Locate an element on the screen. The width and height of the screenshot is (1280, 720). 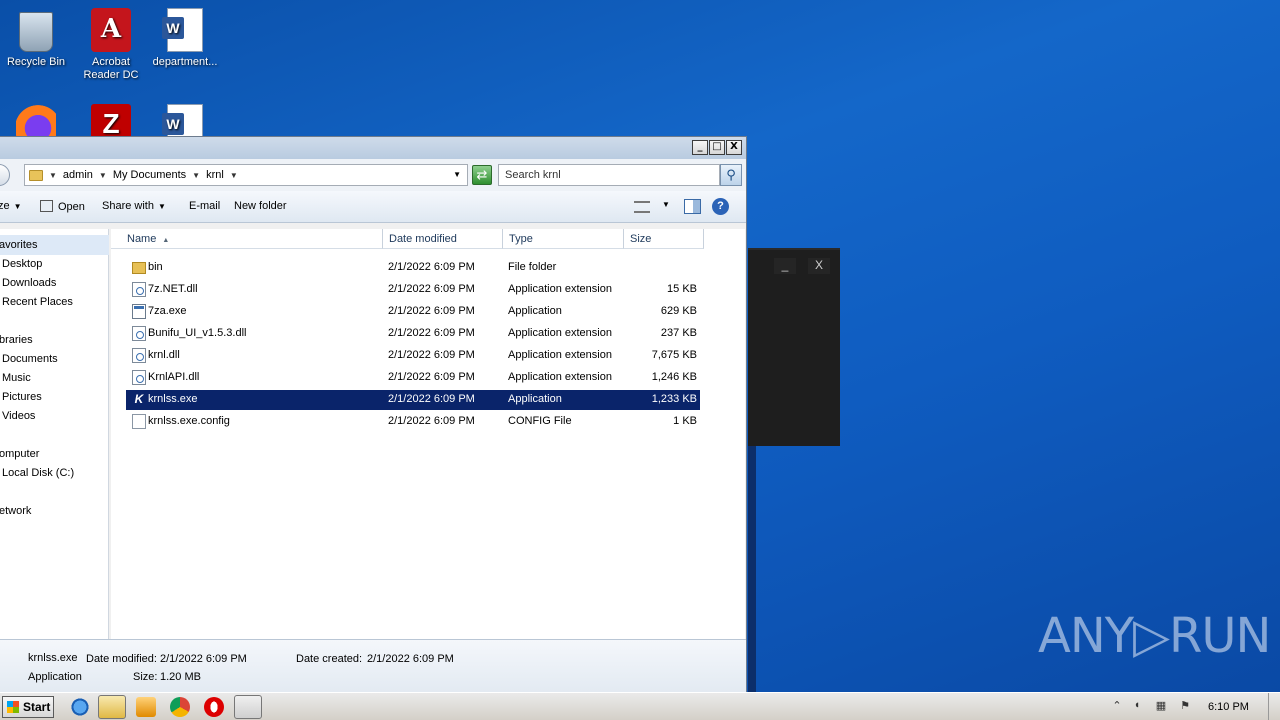
krnl-app-icon: K is located at coordinates (139, 399).